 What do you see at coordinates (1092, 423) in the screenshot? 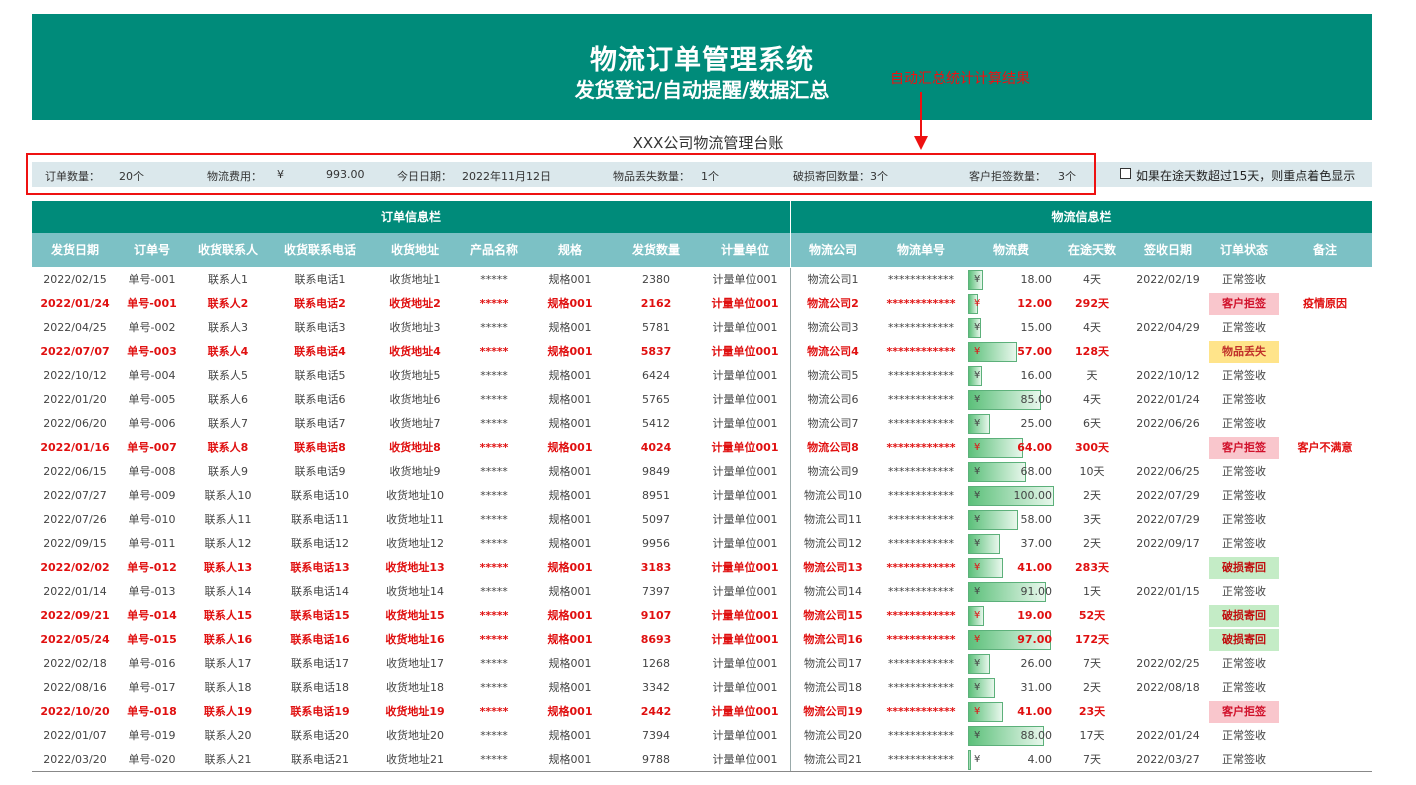
I see `transit-days-cell: 6天` at bounding box center [1092, 423].